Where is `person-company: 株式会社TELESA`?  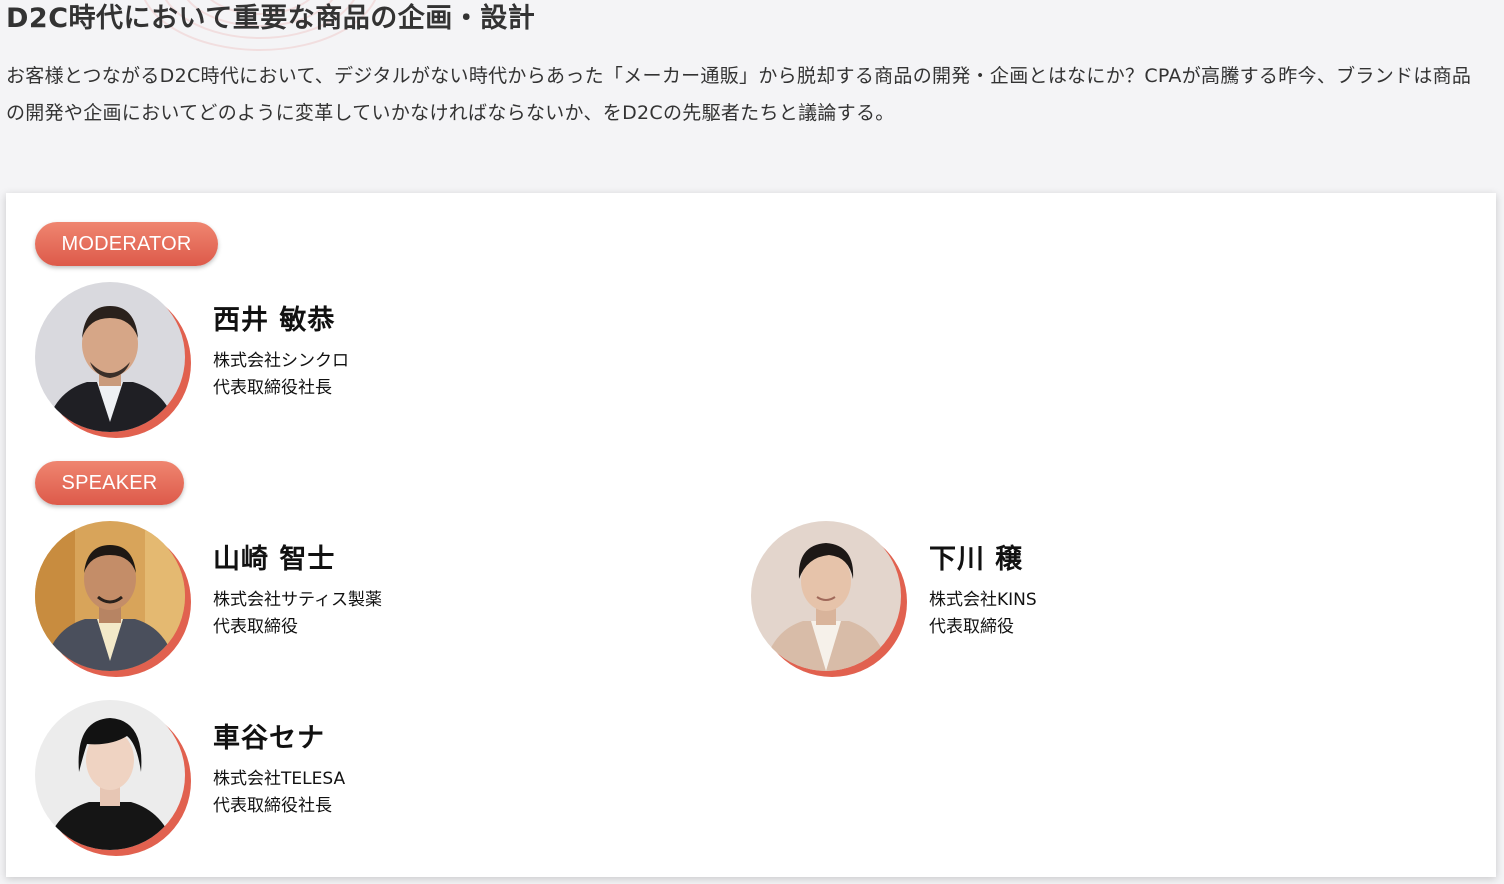
person-company: 株式会社TELESA is located at coordinates (279, 779).